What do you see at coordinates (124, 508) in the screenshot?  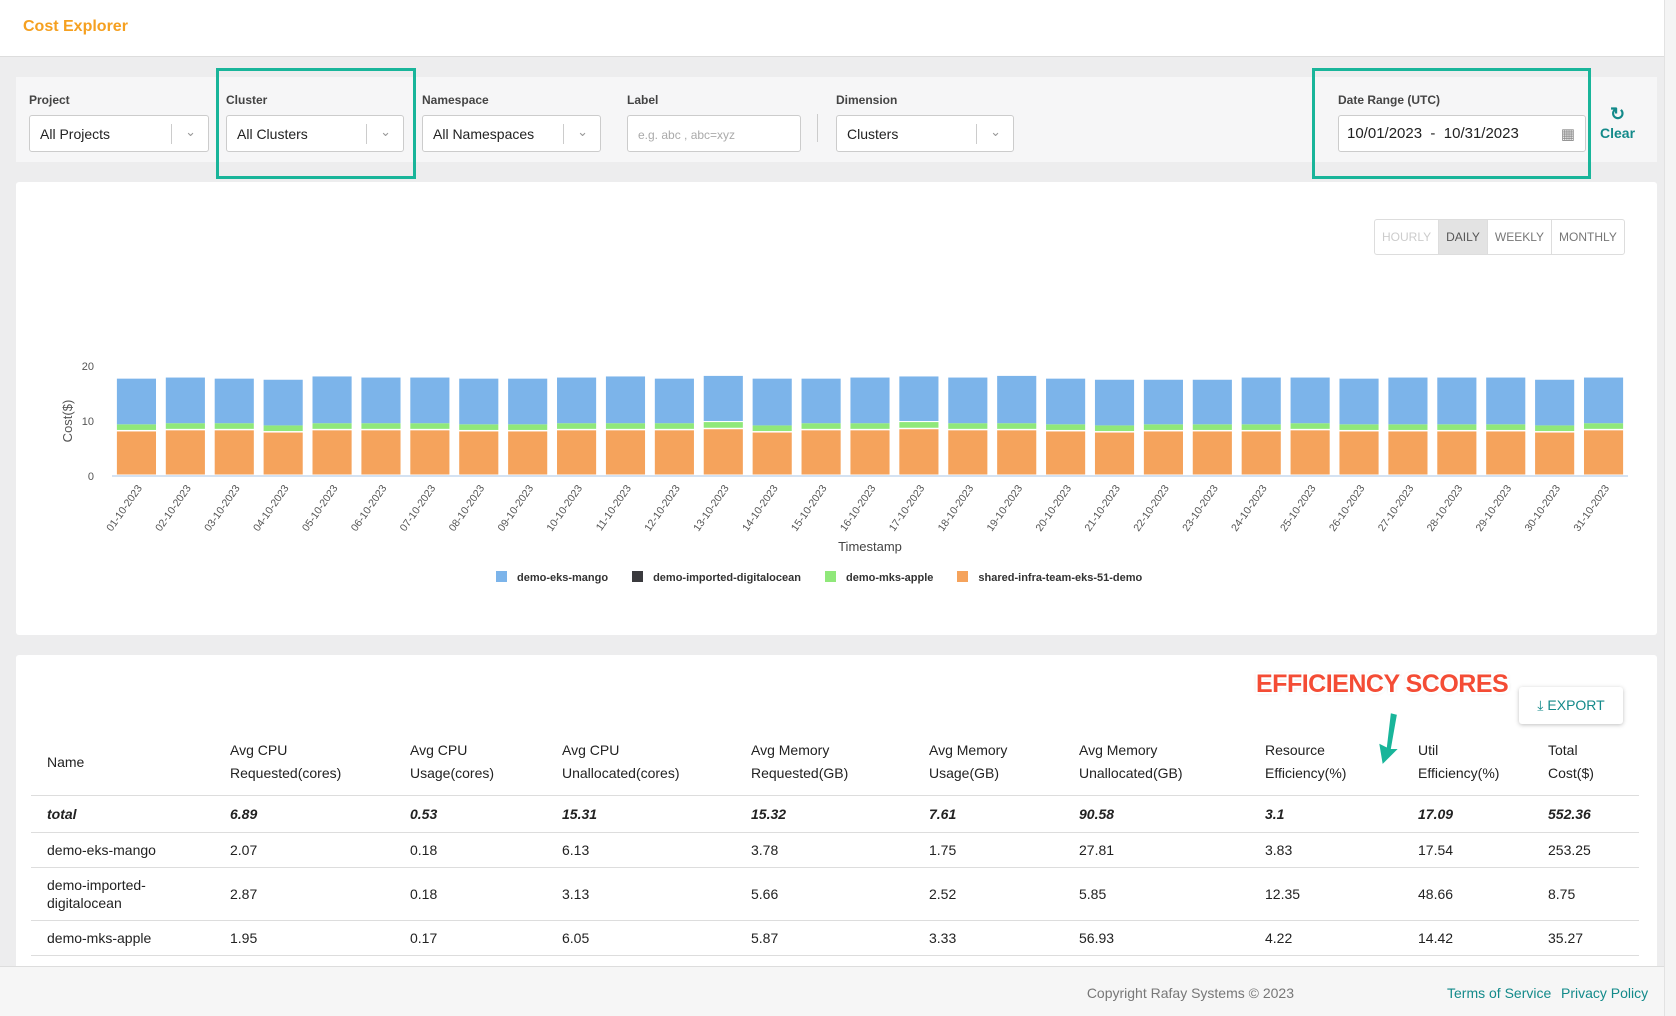 I see `x-tick-label: 01-10-2023` at bounding box center [124, 508].